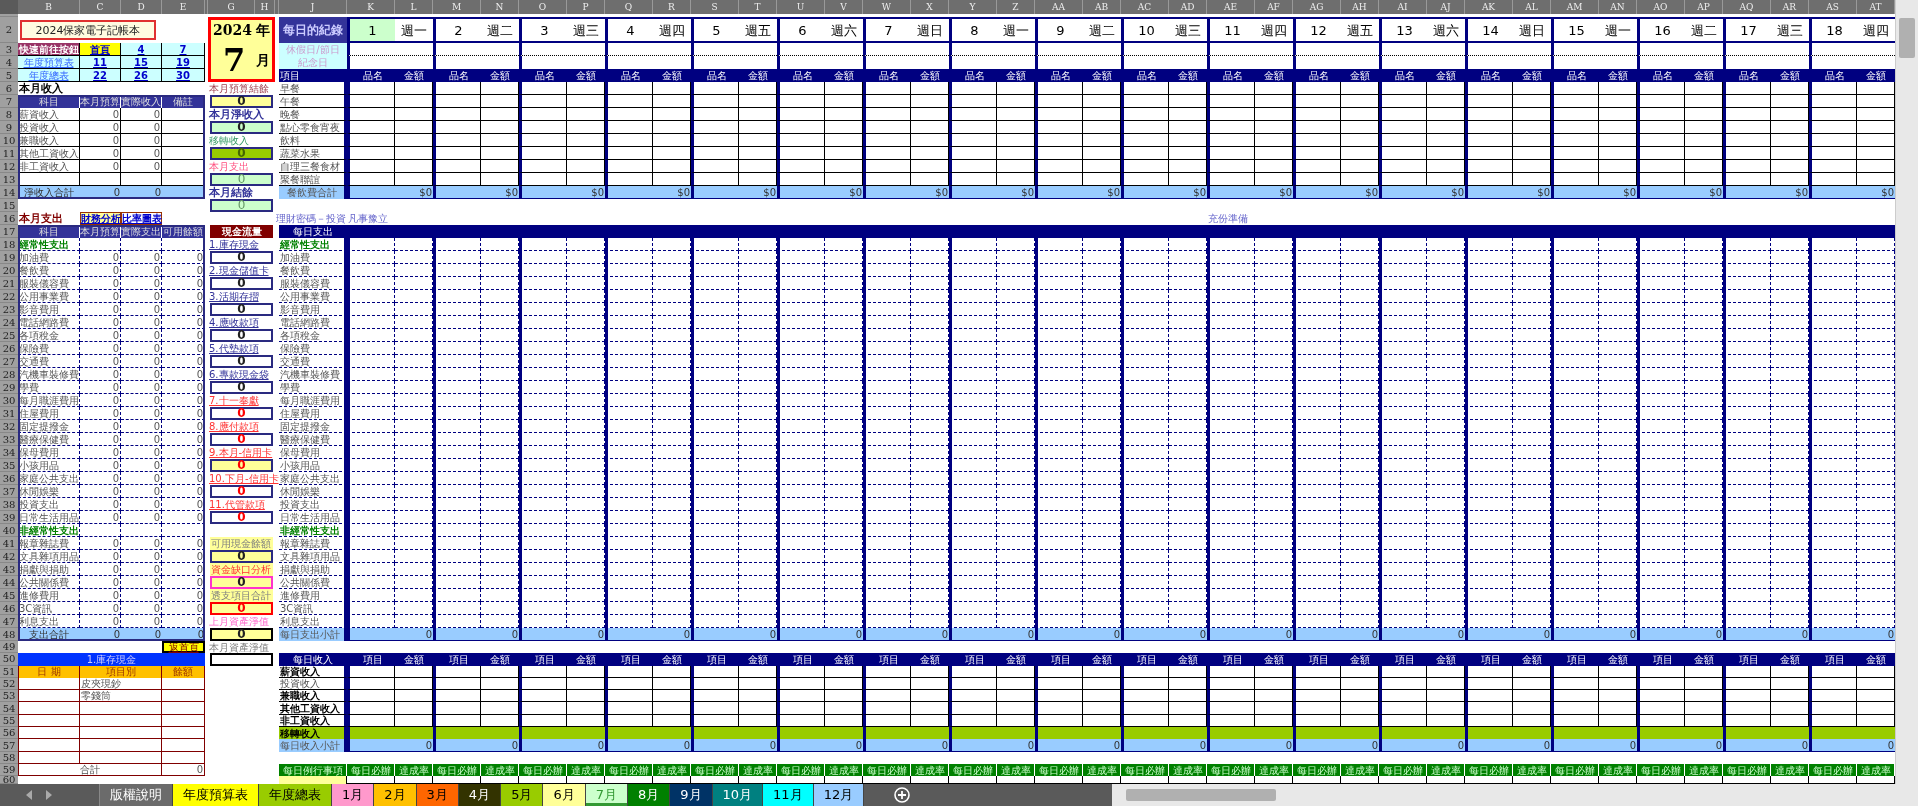 The width and height of the screenshot is (1918, 806). Describe the element at coordinates (9, 569) in the screenshot. I see `row-header: 43` at that location.